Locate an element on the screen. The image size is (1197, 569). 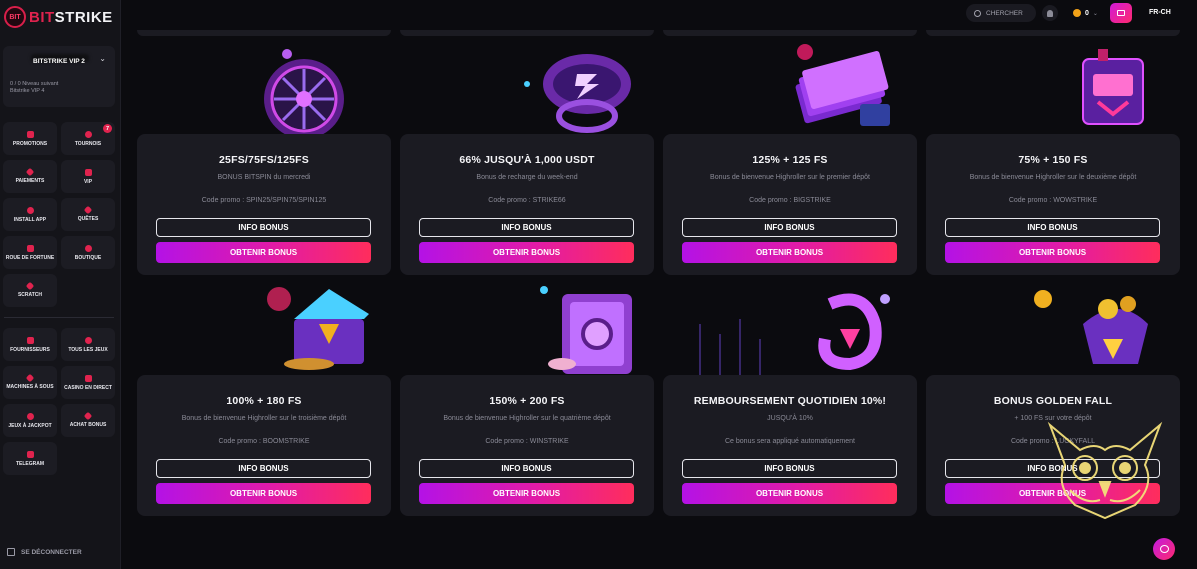
sidebar-item-label: CASINO EN DIRECT is located at coordinates (88, 387).